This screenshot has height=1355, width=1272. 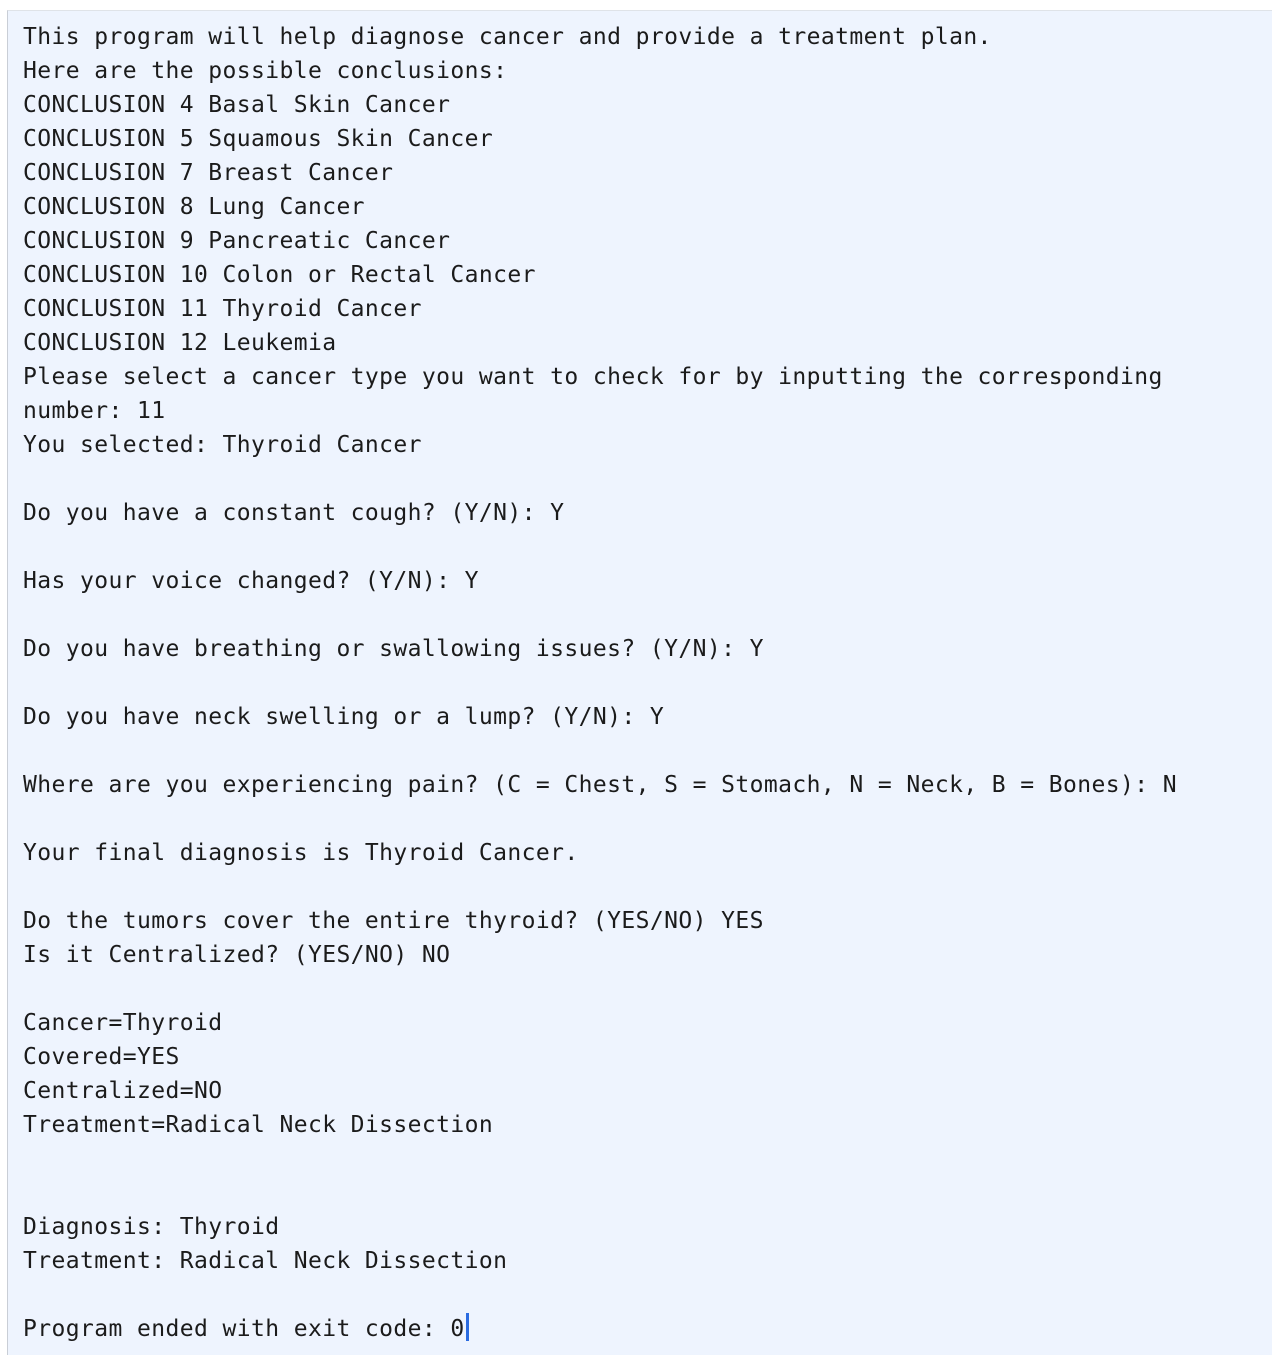 I want to click on console-line: Diagnosis: Thyroid, so click(x=151, y=1227).